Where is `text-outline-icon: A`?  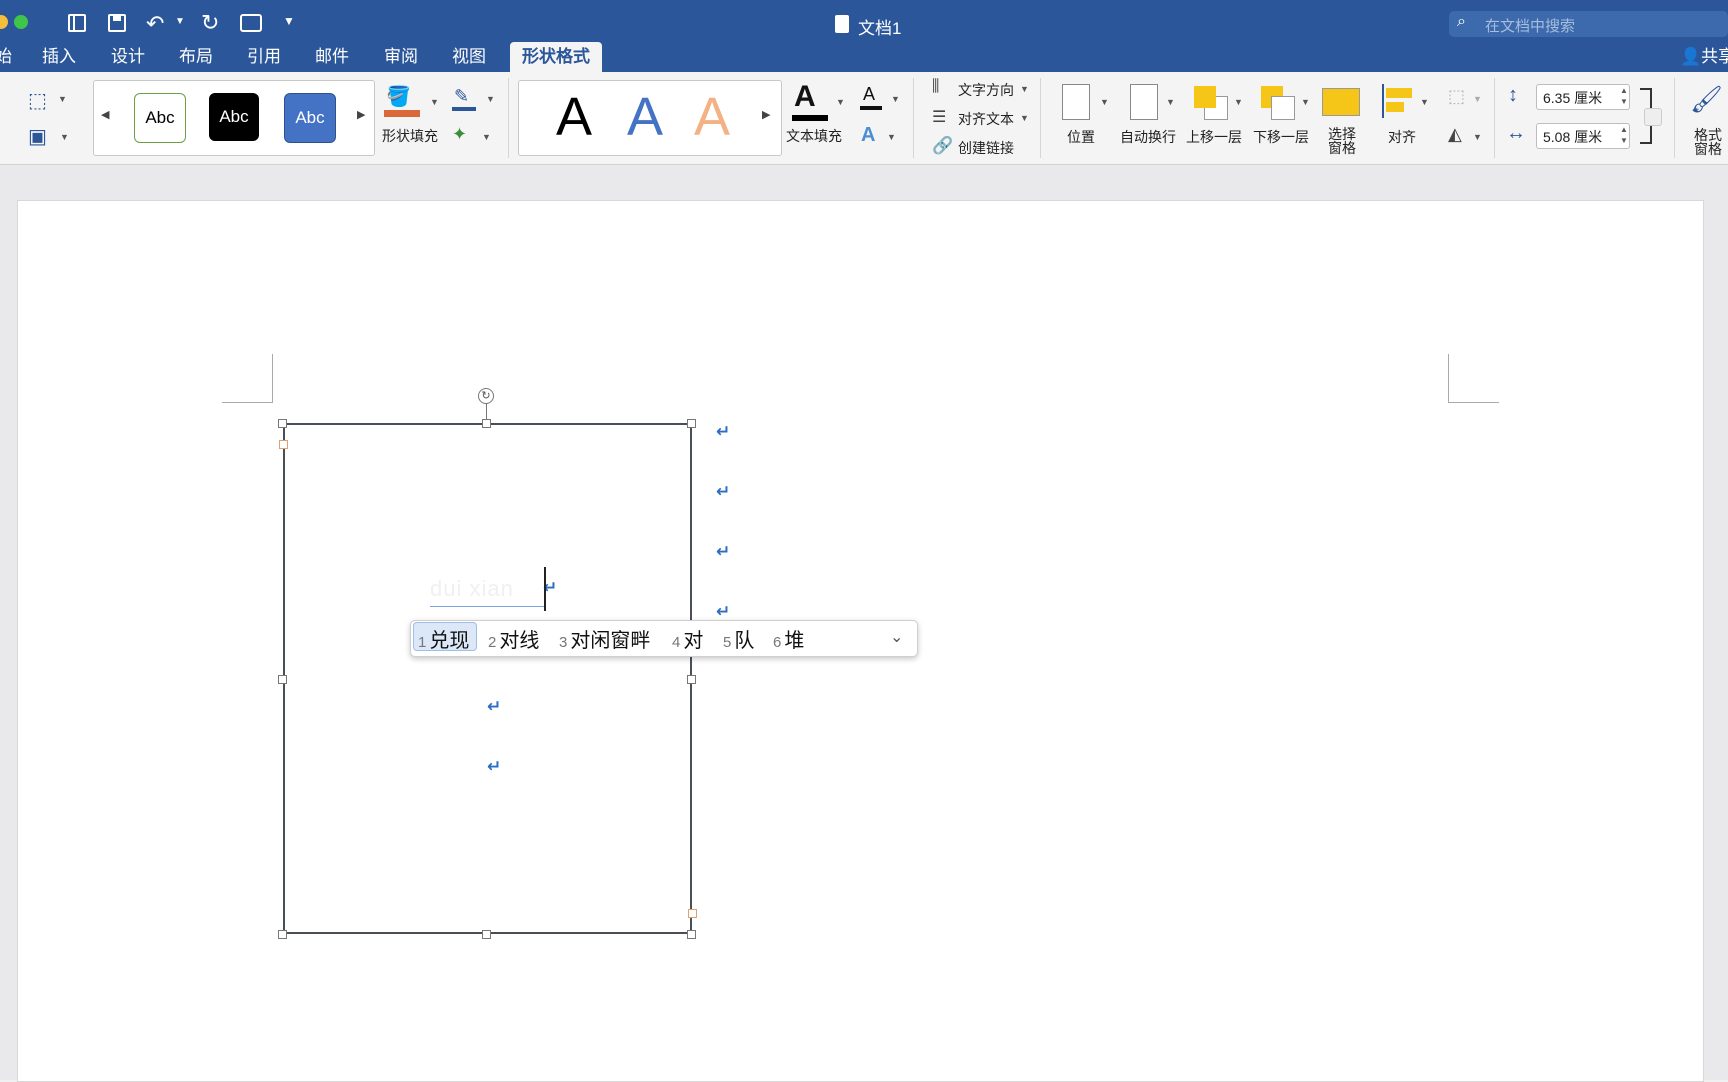
text-outline-icon: A is located at coordinates (871, 98).